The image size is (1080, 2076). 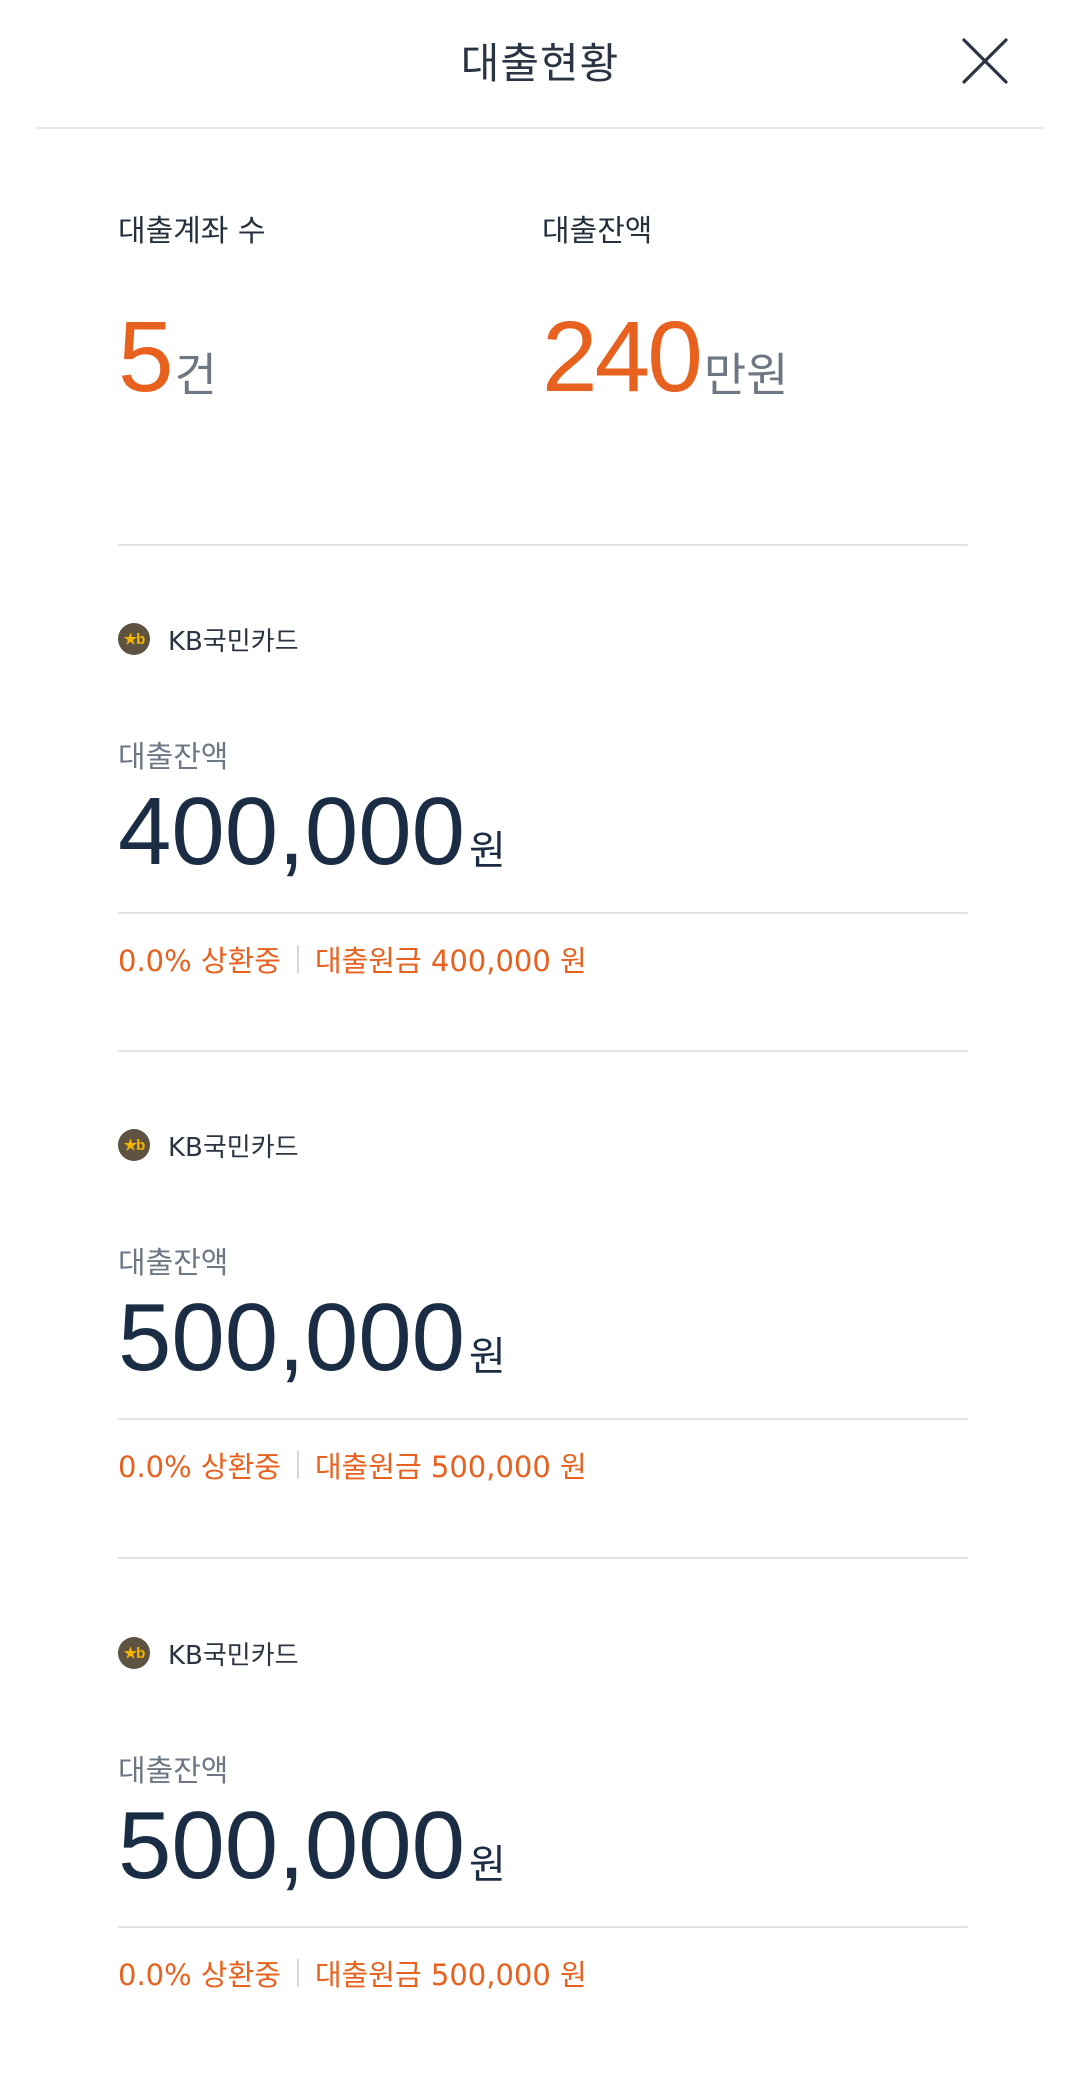 I want to click on total-balance-label: 대출잔액, so click(x=597, y=231).